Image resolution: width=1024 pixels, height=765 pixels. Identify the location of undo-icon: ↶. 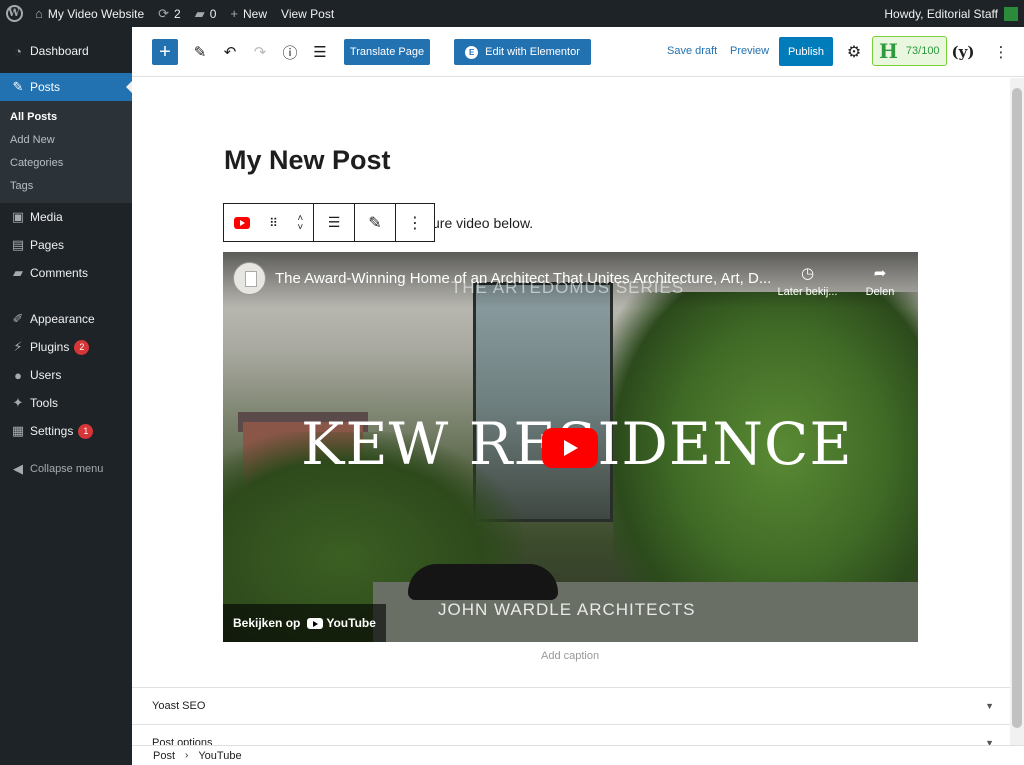
(230, 52).